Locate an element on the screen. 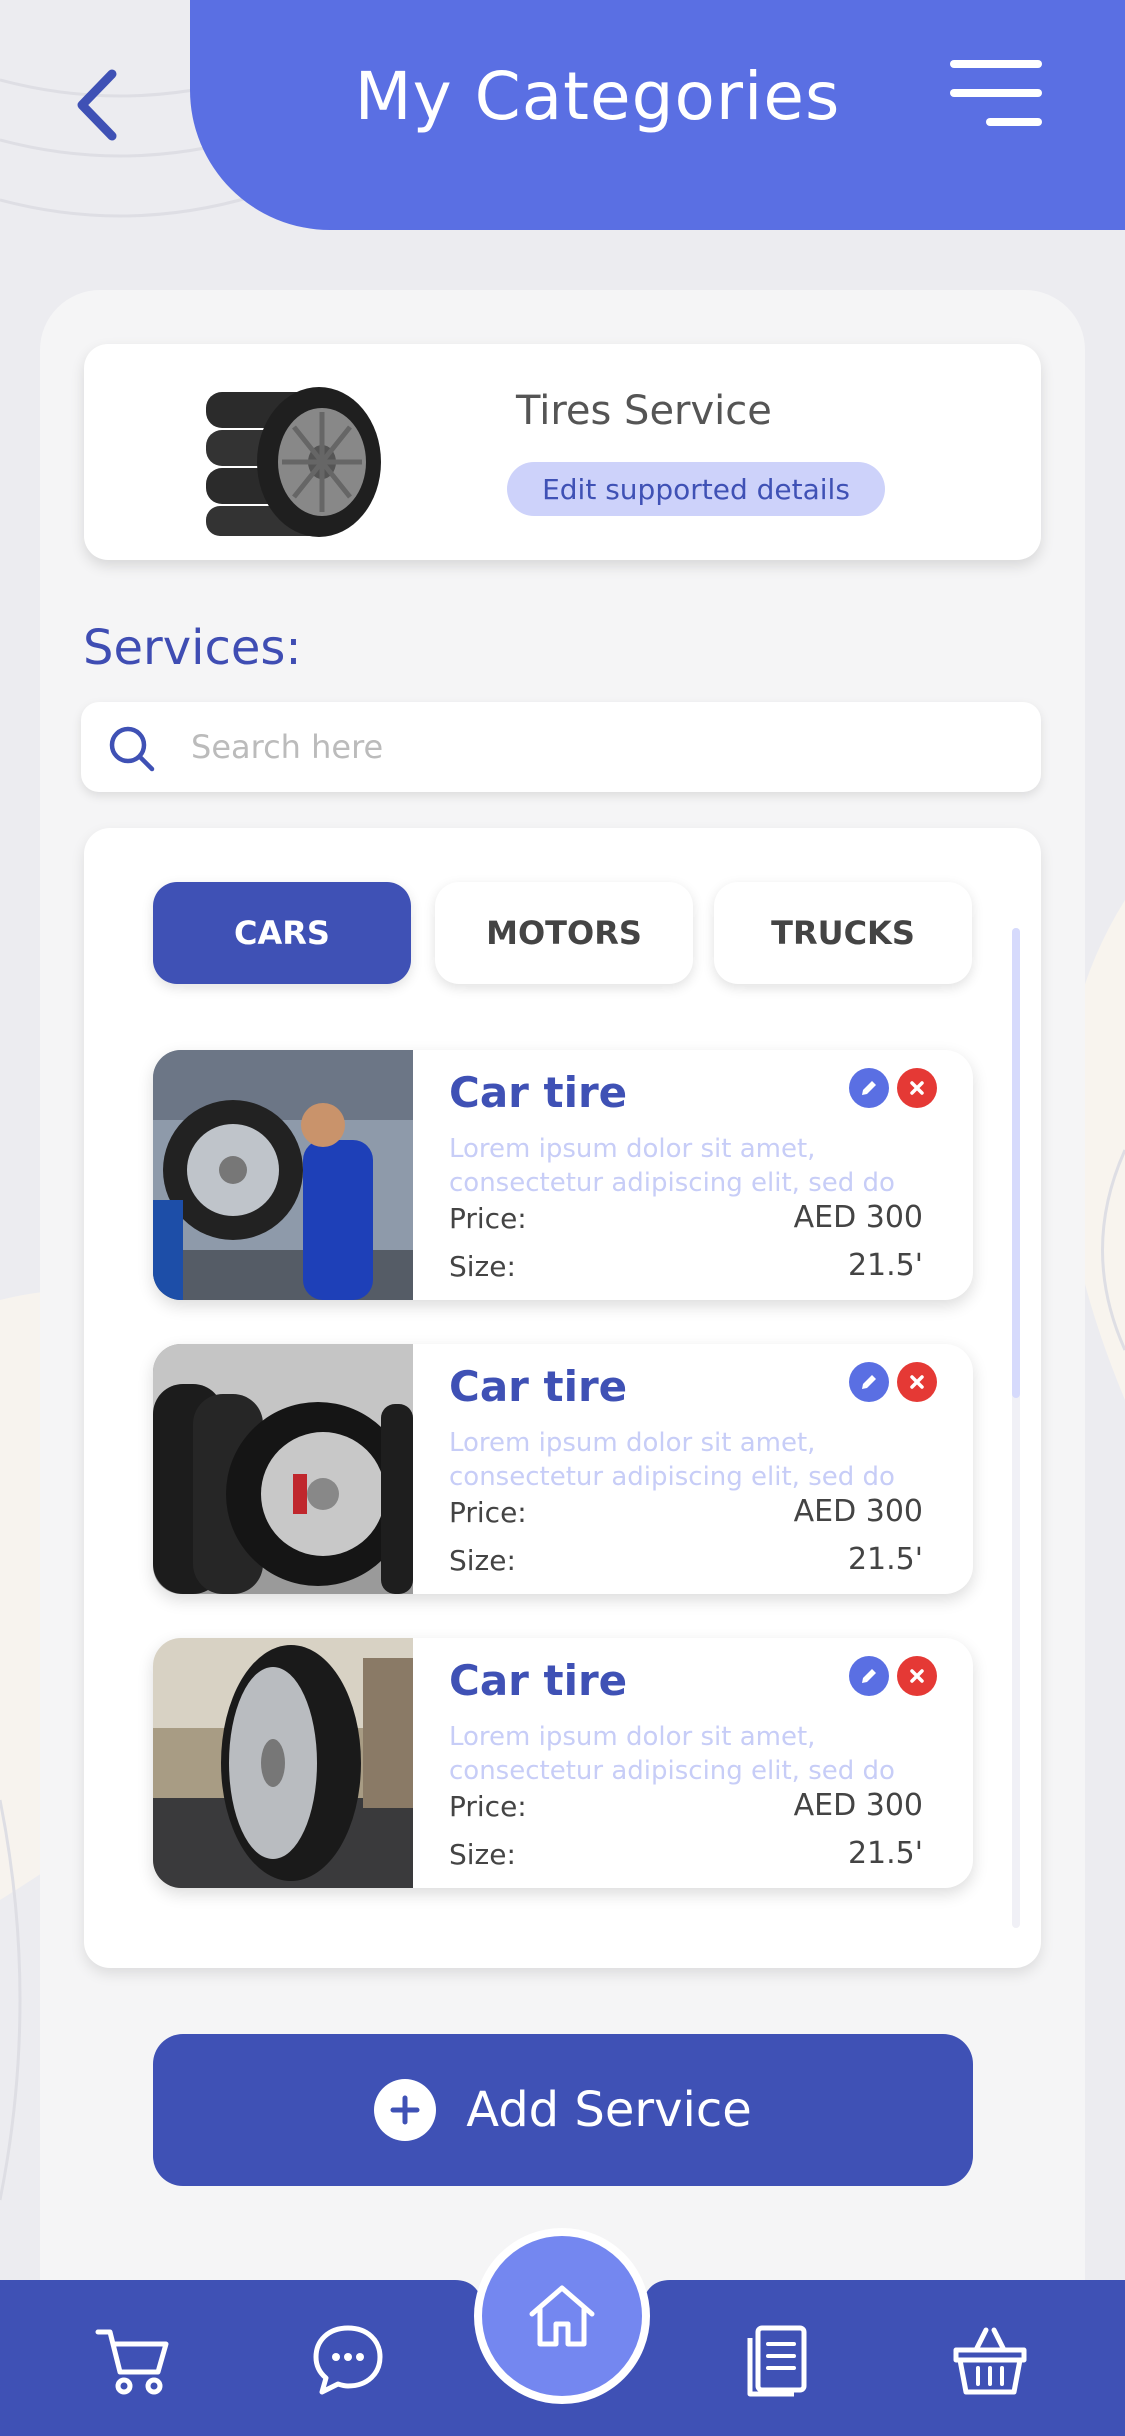  home-button is located at coordinates (562, 2316).